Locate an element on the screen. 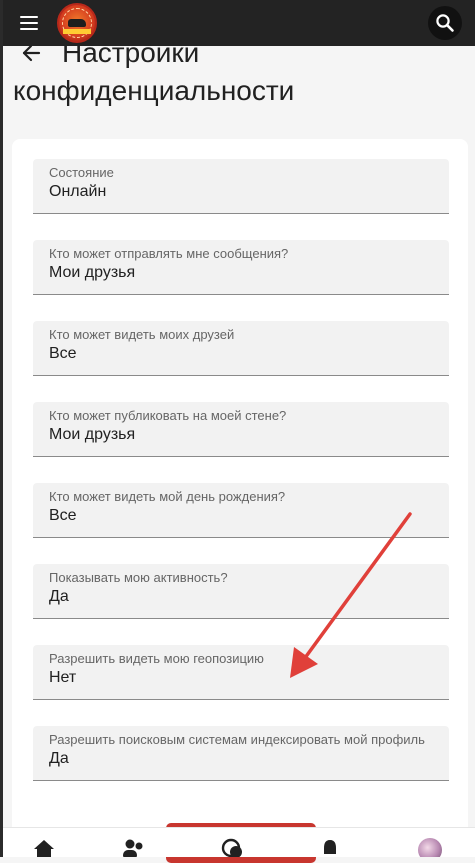  field-label: Кто может отправлять мне сообщения? is located at coordinates (169, 254).